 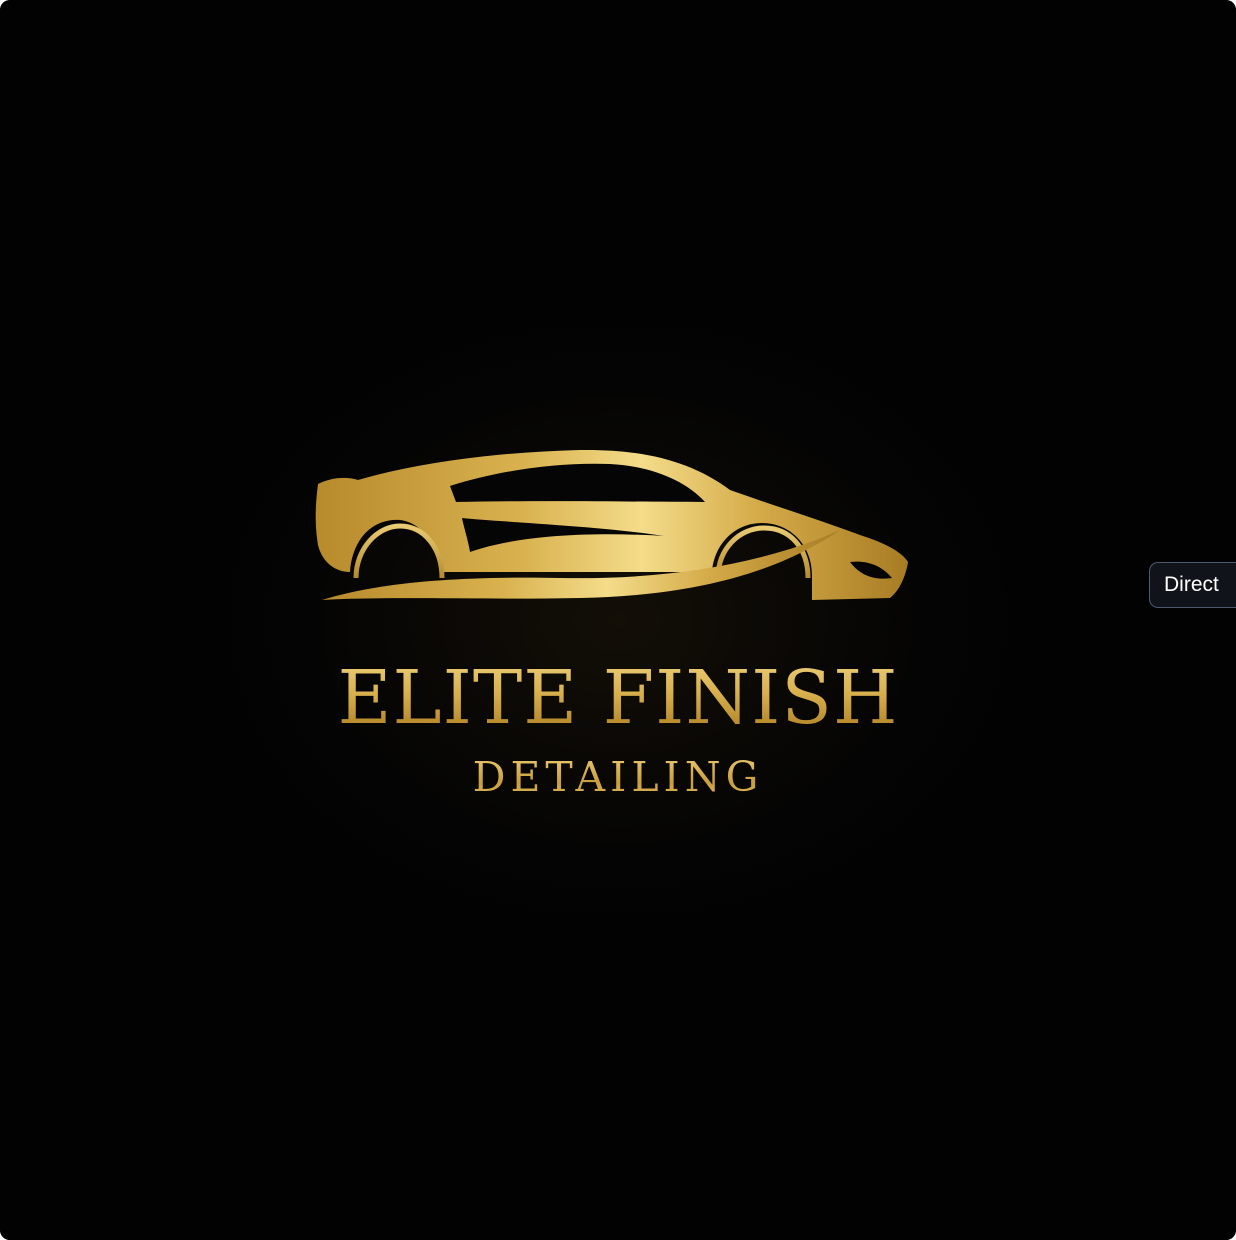 What do you see at coordinates (618, 698) in the screenshot?
I see `brand-name: ELITE FINISH` at bounding box center [618, 698].